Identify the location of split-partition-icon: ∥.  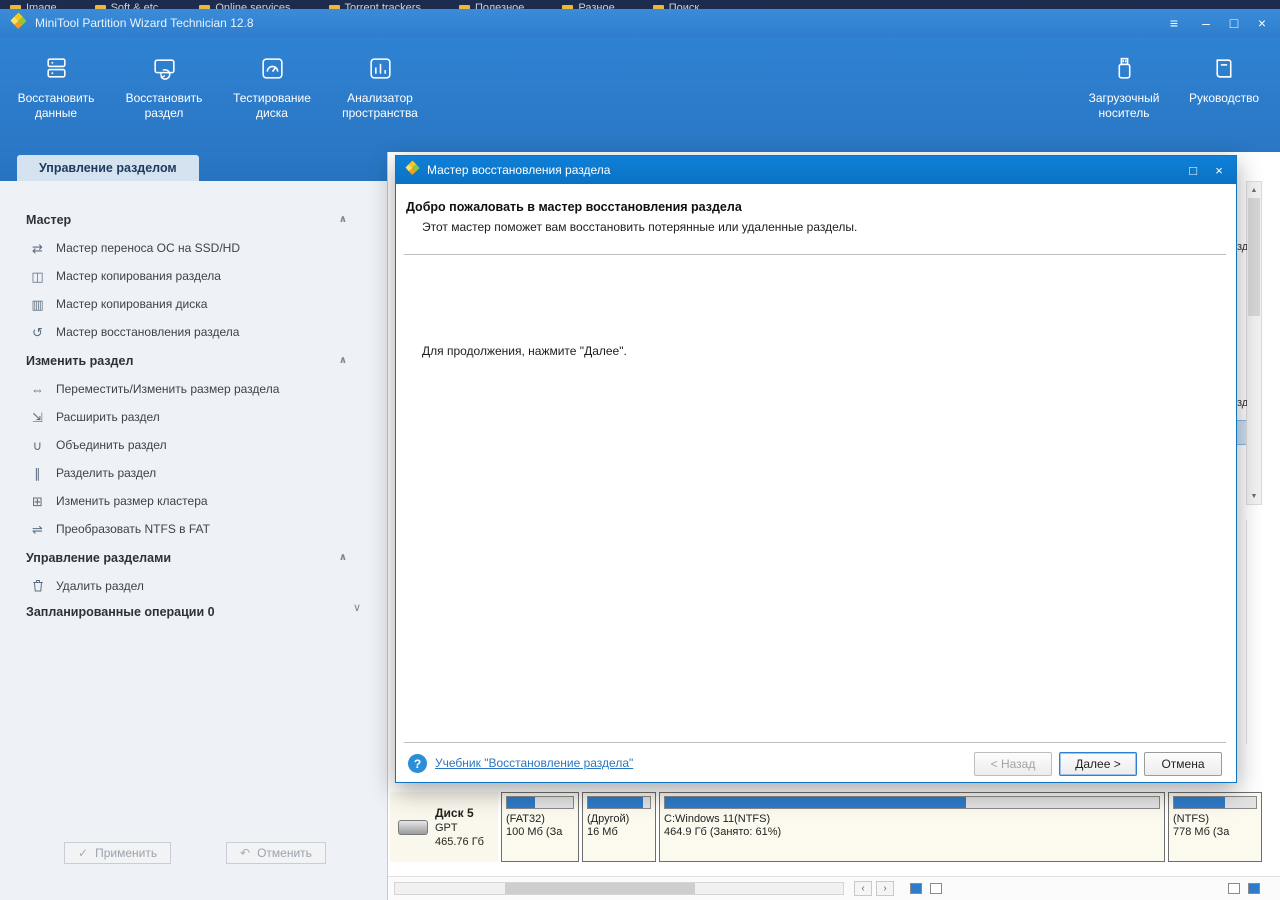
(37, 473).